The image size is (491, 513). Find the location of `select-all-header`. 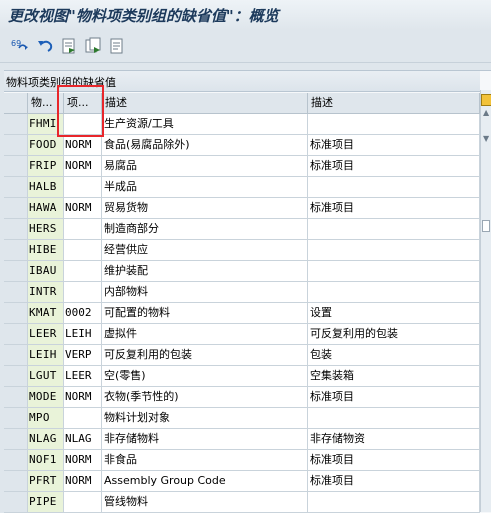

select-all-header is located at coordinates (16, 103).